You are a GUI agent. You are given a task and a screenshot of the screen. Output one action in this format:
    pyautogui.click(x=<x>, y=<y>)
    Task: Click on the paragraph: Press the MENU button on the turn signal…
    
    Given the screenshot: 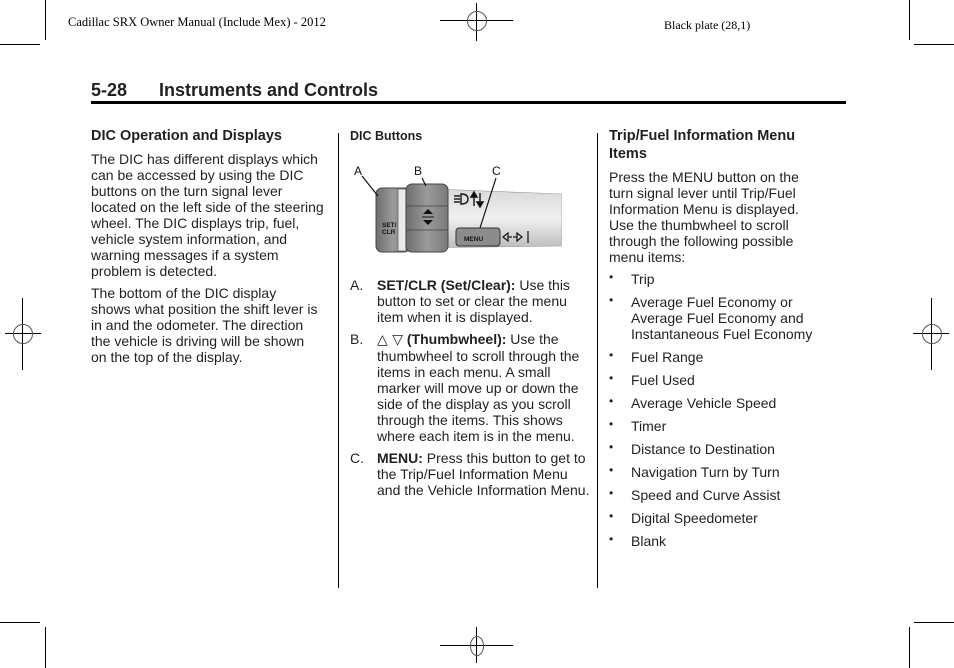 What is the action you would take?
    pyautogui.click(x=704, y=217)
    